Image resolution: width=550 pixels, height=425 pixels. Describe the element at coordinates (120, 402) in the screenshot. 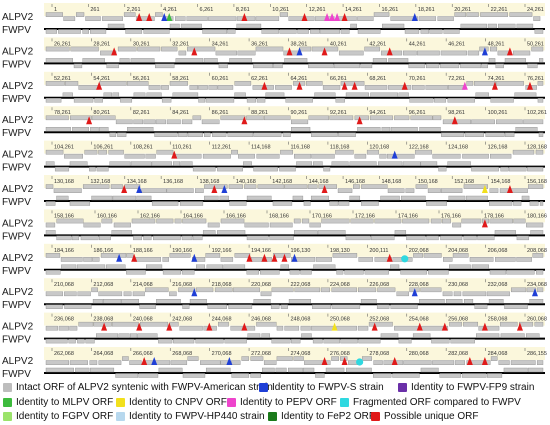

I see `legend-swatch` at that location.